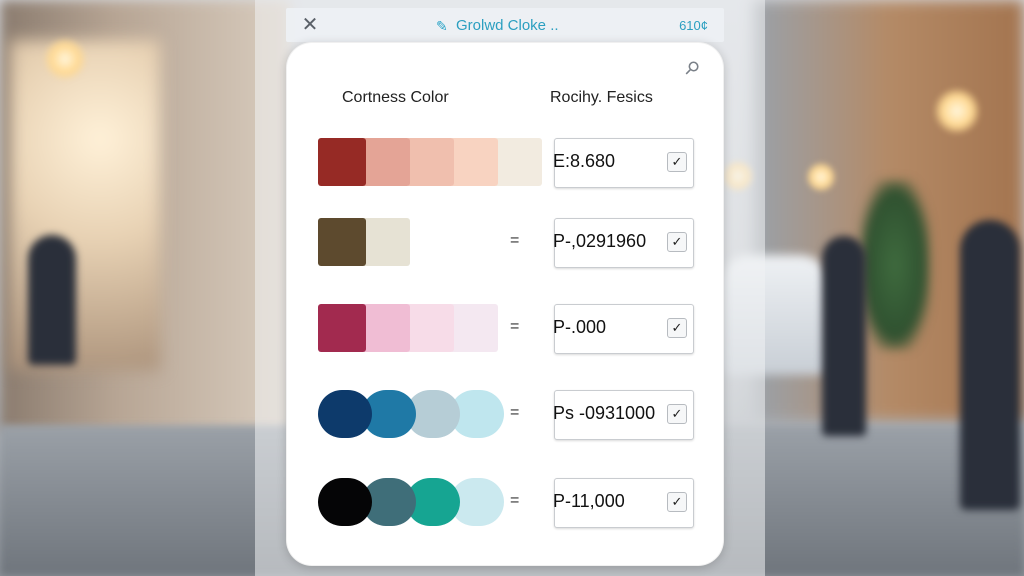  I want to click on value-field: P-.000 ✓, so click(623, 329).